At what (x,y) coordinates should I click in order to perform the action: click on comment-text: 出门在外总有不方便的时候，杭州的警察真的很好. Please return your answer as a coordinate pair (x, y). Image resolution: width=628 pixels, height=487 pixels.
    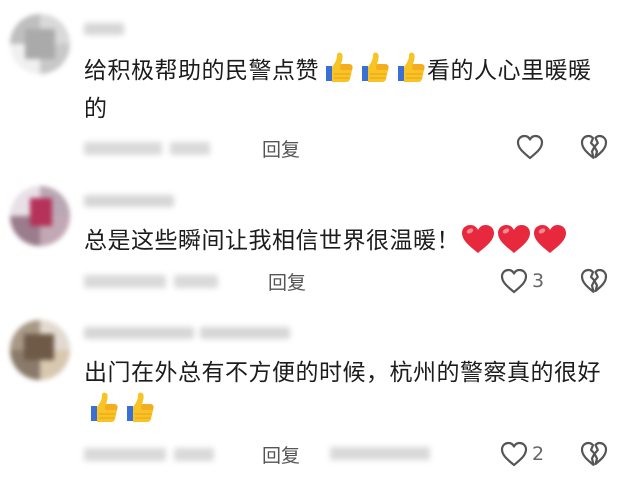
    Looking at the image, I should click on (349, 392).